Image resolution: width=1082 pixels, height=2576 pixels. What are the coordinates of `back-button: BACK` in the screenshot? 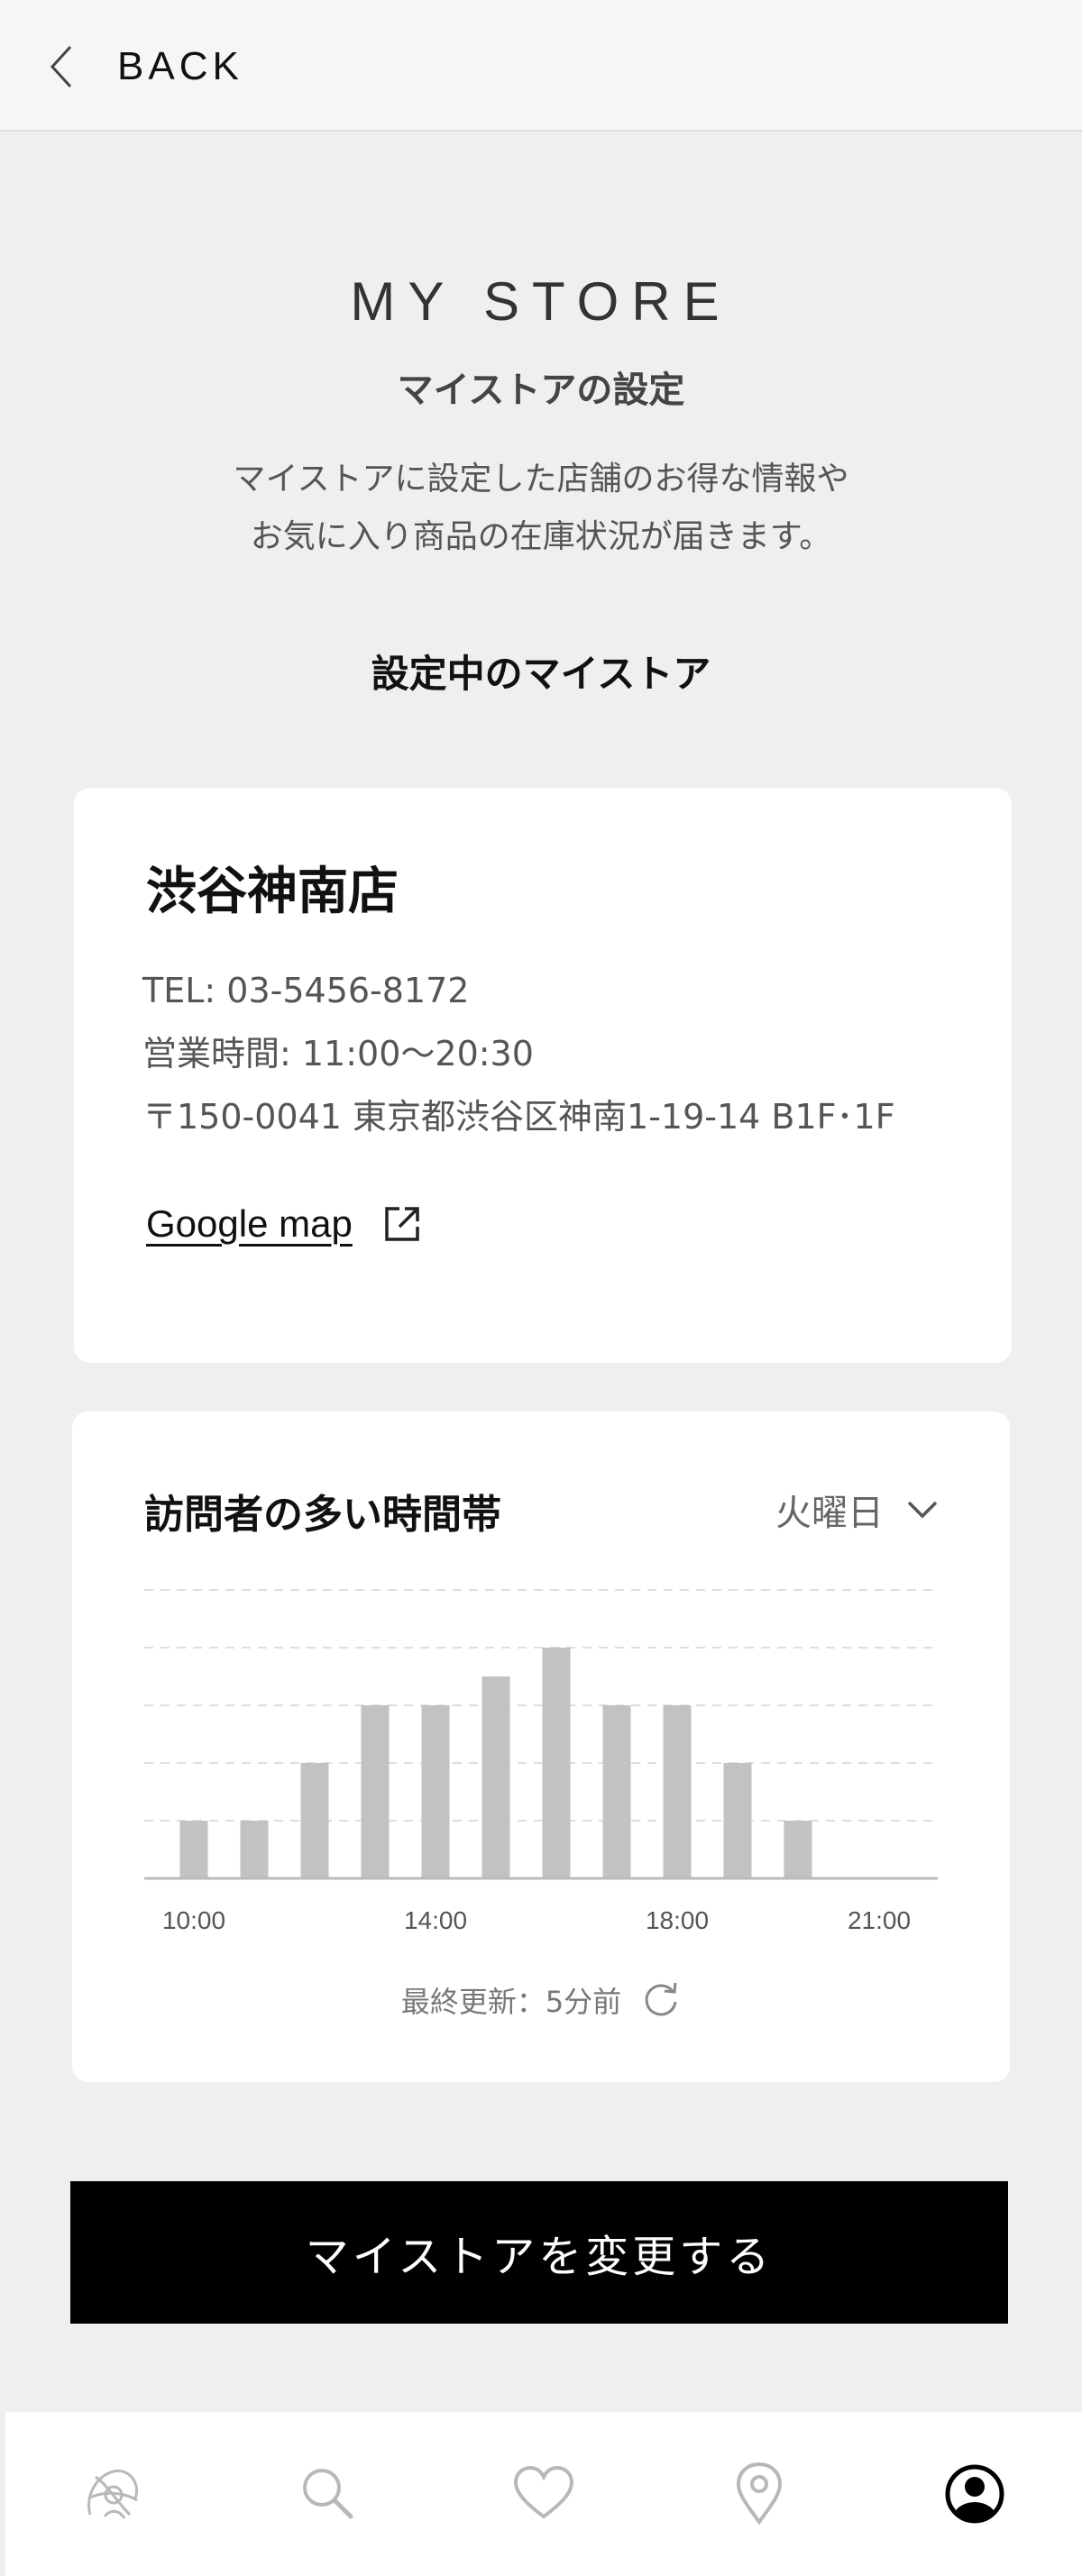 It's located at (169, 66).